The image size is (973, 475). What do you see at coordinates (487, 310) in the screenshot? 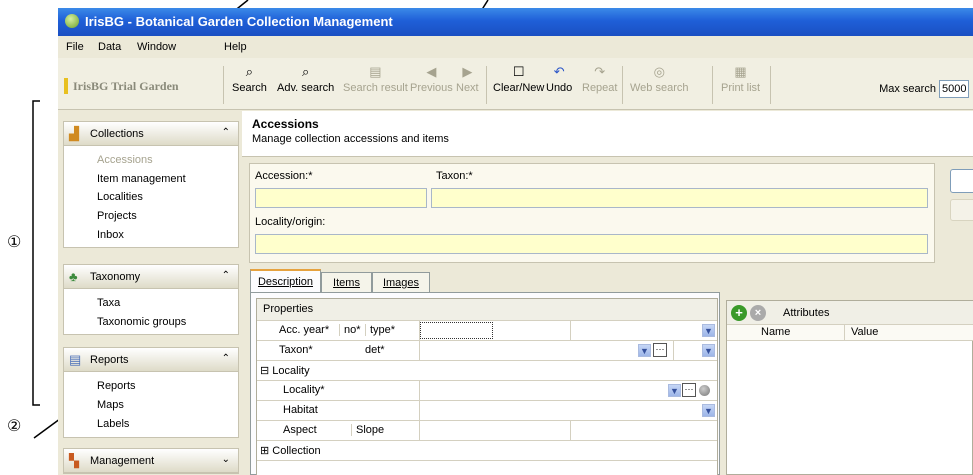
I see `properties-header: Properties` at bounding box center [487, 310].